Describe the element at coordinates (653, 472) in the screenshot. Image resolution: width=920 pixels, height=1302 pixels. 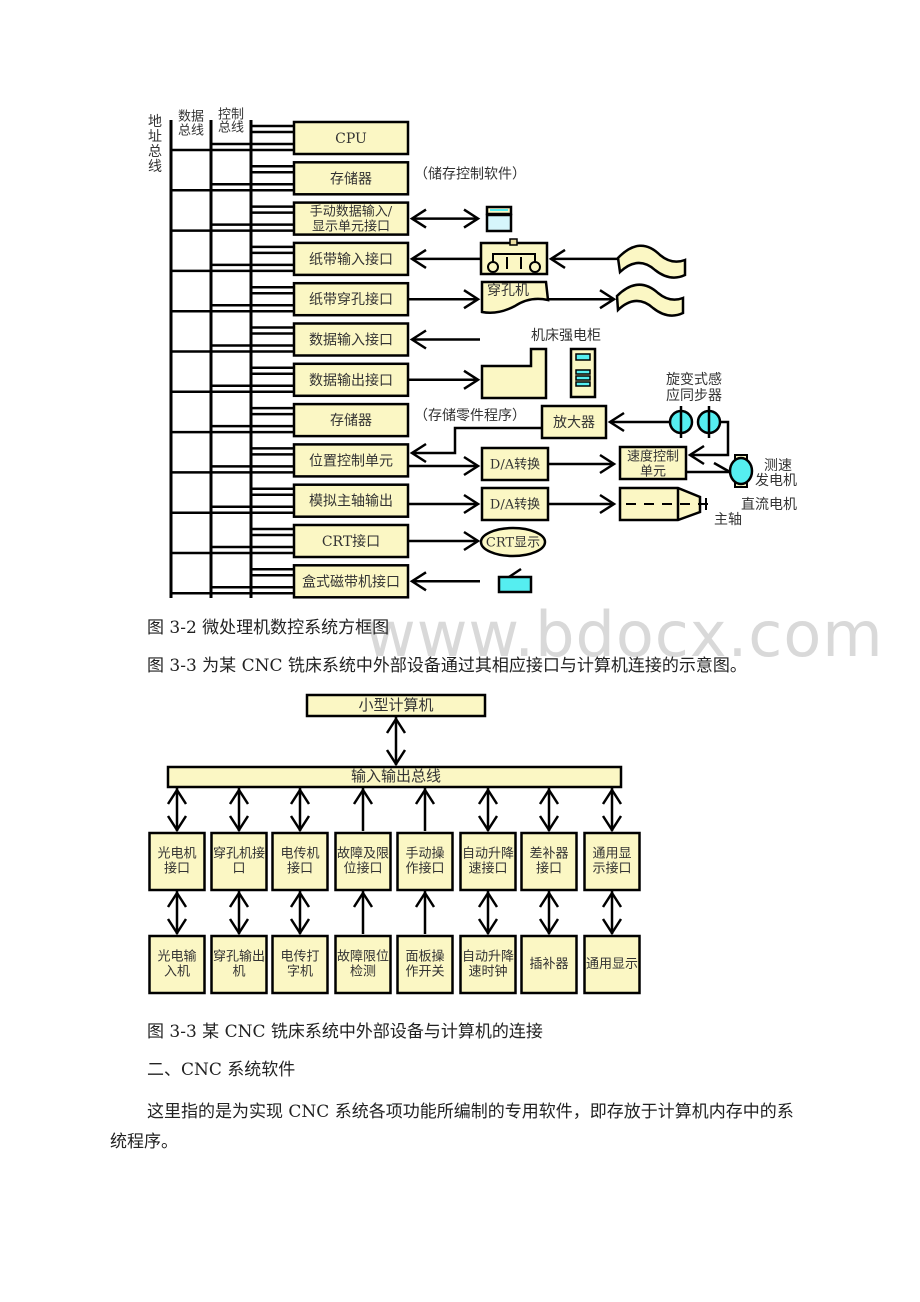
I see `speed-control-label: 单元` at that location.